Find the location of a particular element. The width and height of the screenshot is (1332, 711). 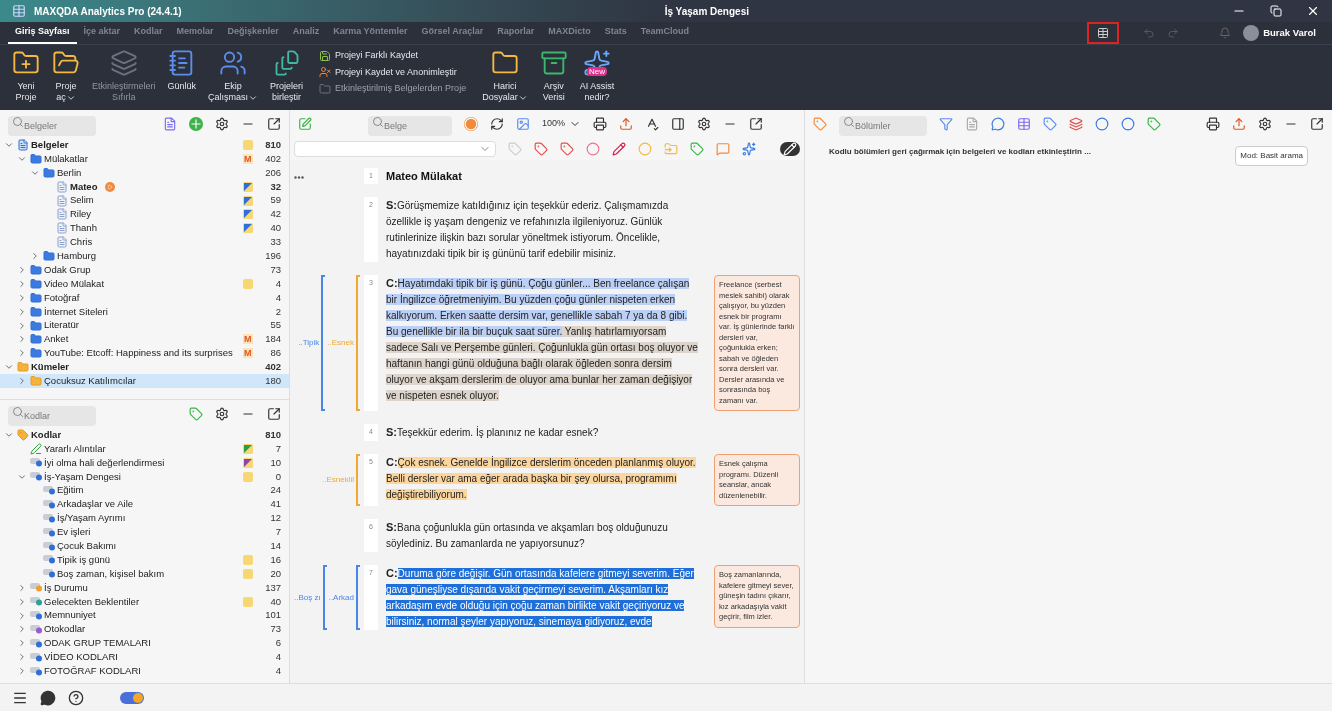

layers-icon is located at coordinates (1076, 124).